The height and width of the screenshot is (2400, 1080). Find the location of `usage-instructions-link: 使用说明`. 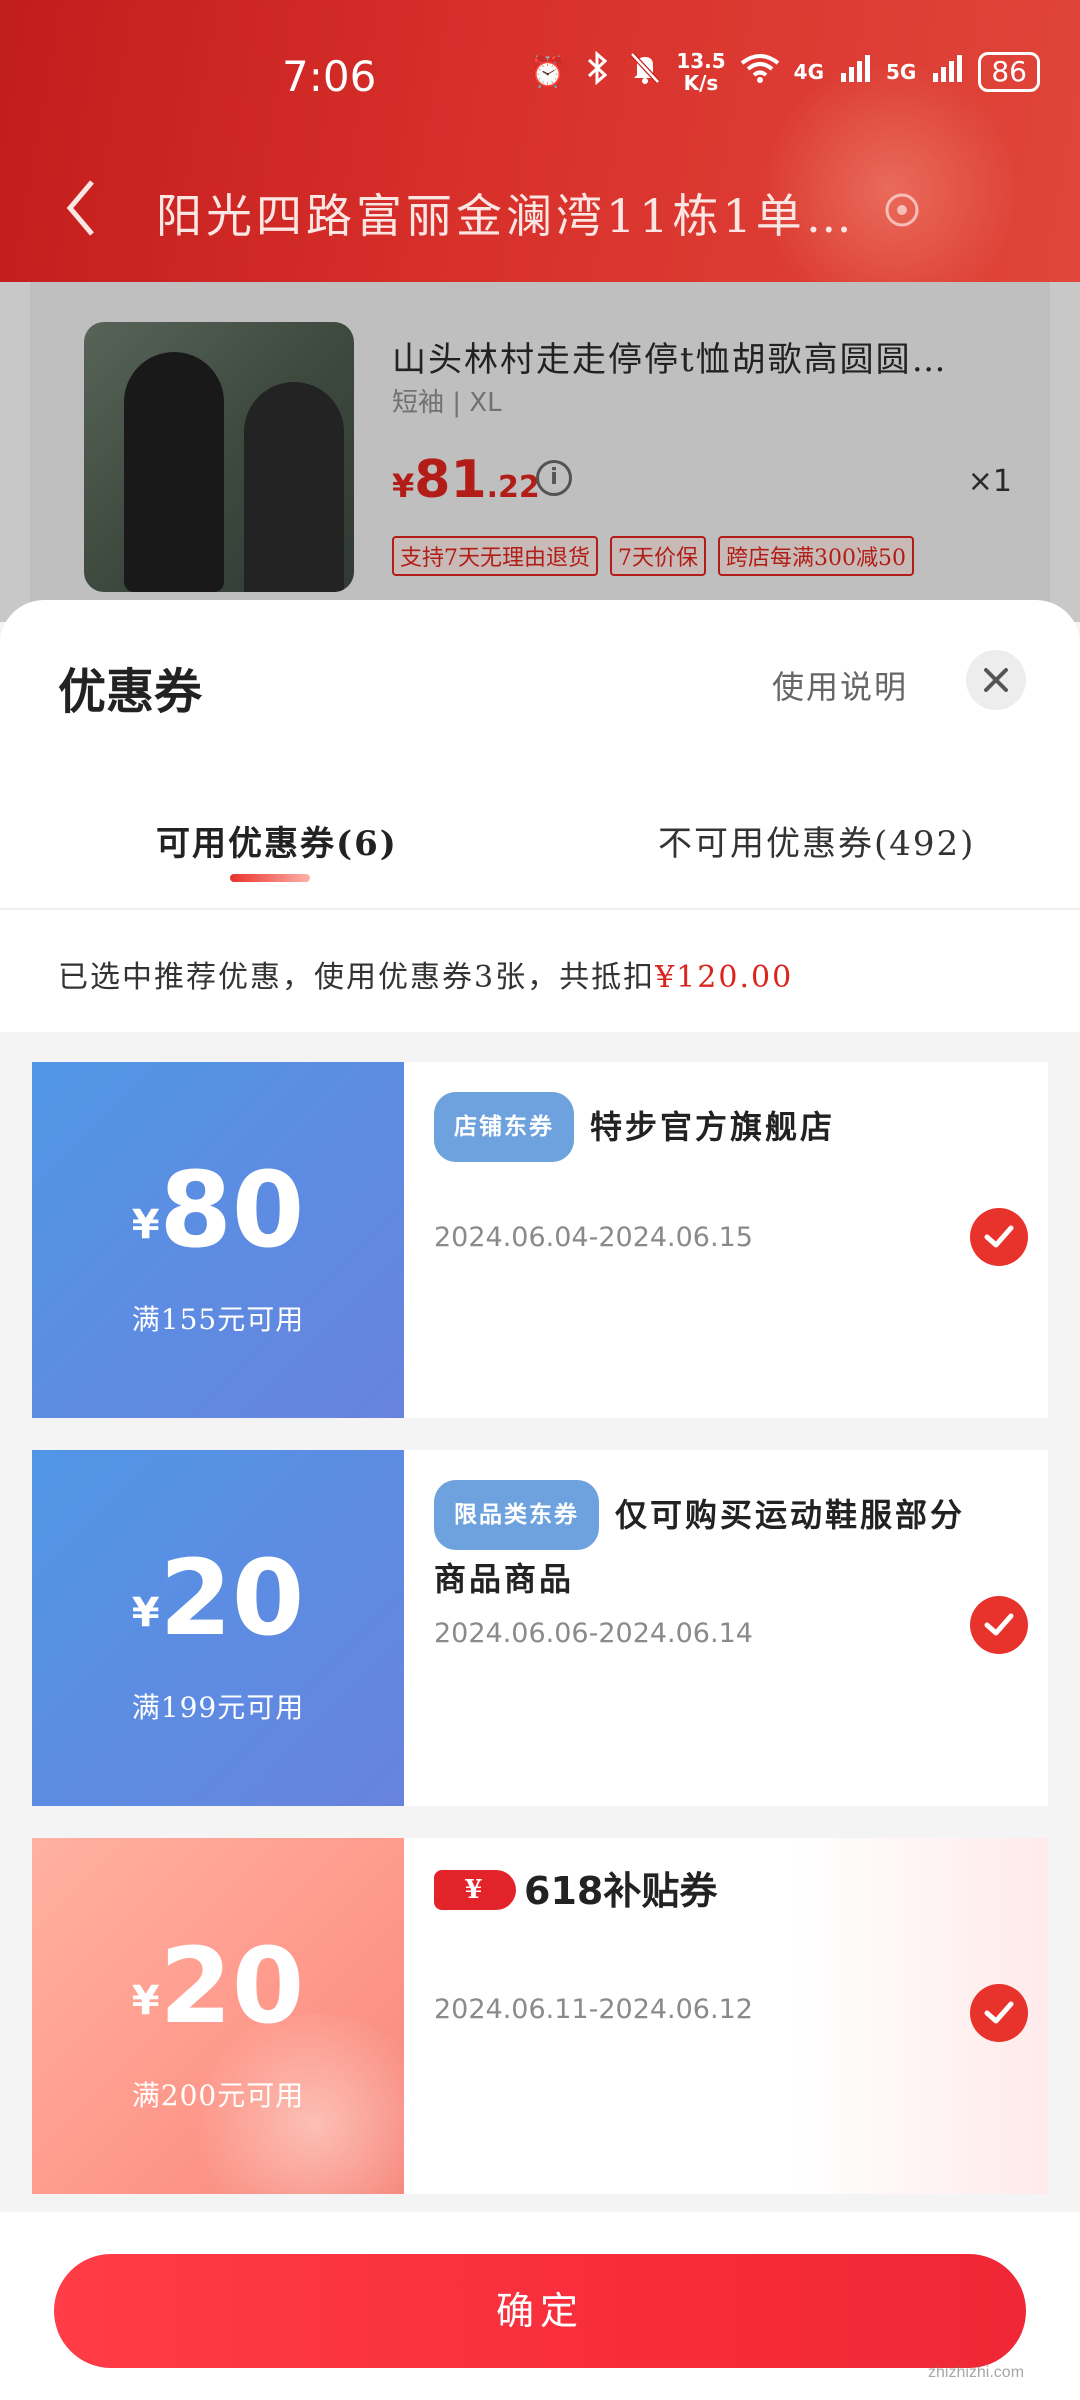

usage-instructions-link: 使用说明 is located at coordinates (840, 685).